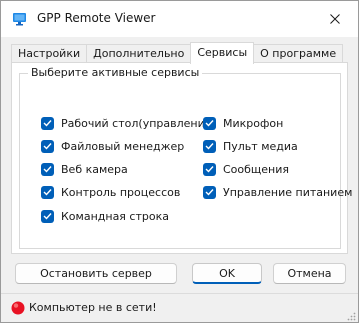  What do you see at coordinates (49, 53) in the screenshot?
I see `tab-settings: Настройки` at bounding box center [49, 53].